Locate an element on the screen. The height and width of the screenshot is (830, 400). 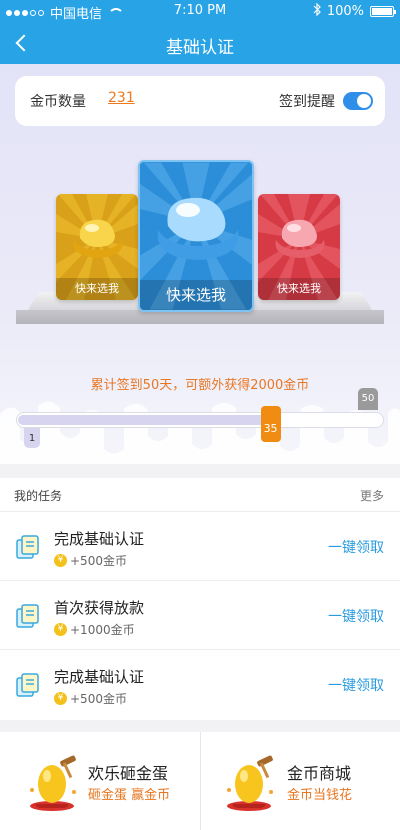
task-title: 我的任务 is located at coordinates (38, 496).